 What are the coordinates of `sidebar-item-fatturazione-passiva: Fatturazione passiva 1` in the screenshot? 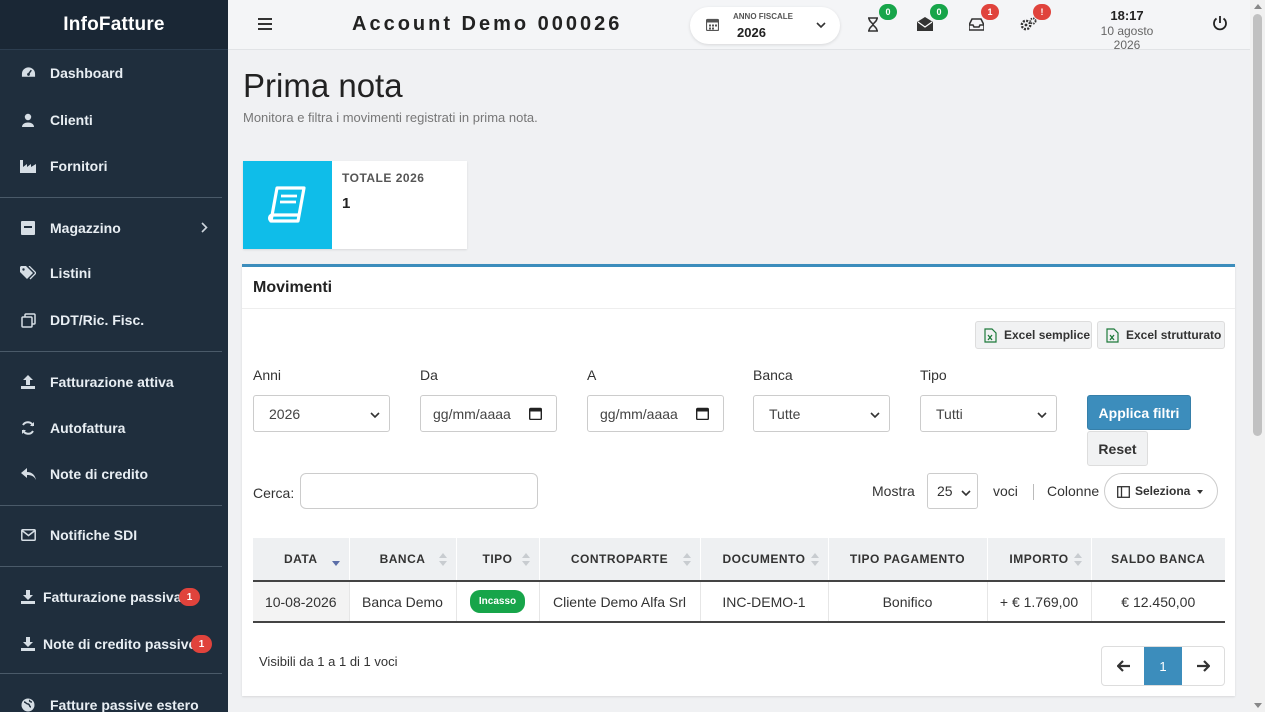 It's located at (114, 597).